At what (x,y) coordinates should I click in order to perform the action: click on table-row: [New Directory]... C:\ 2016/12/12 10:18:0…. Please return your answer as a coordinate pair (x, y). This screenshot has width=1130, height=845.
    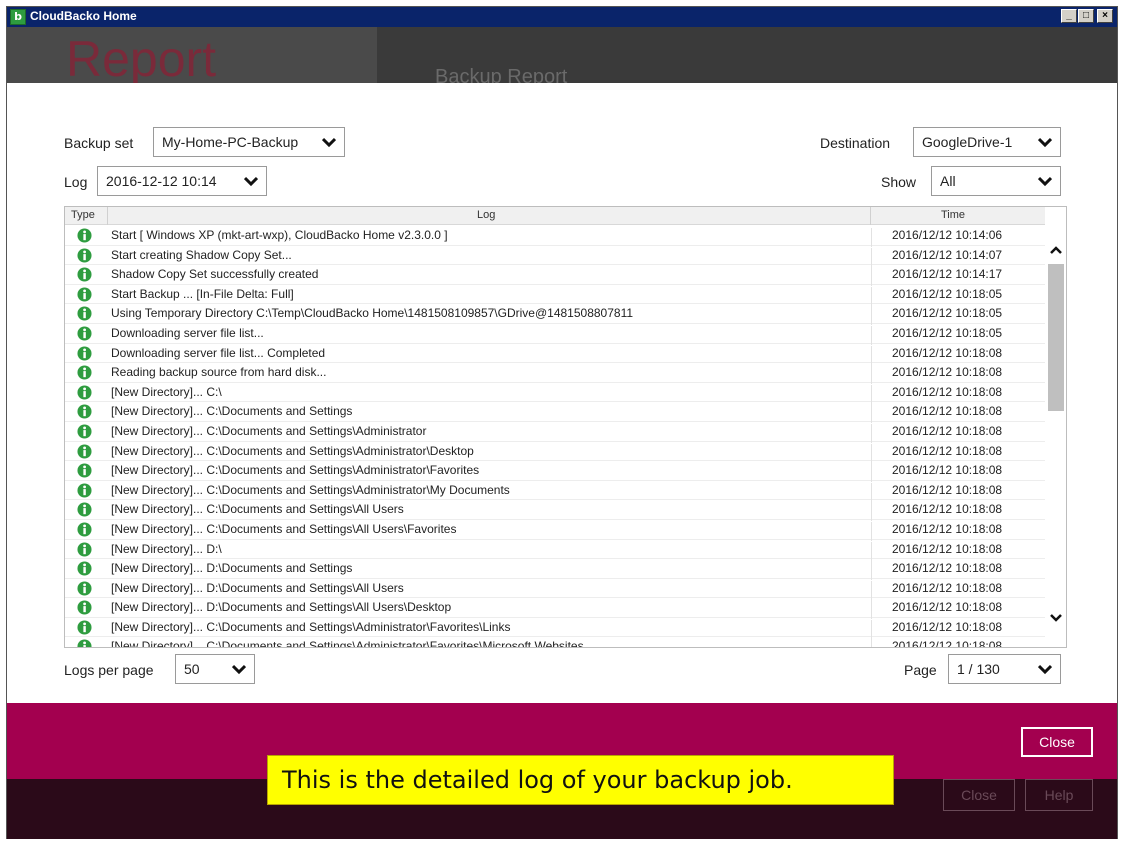
    Looking at the image, I should click on (555, 393).